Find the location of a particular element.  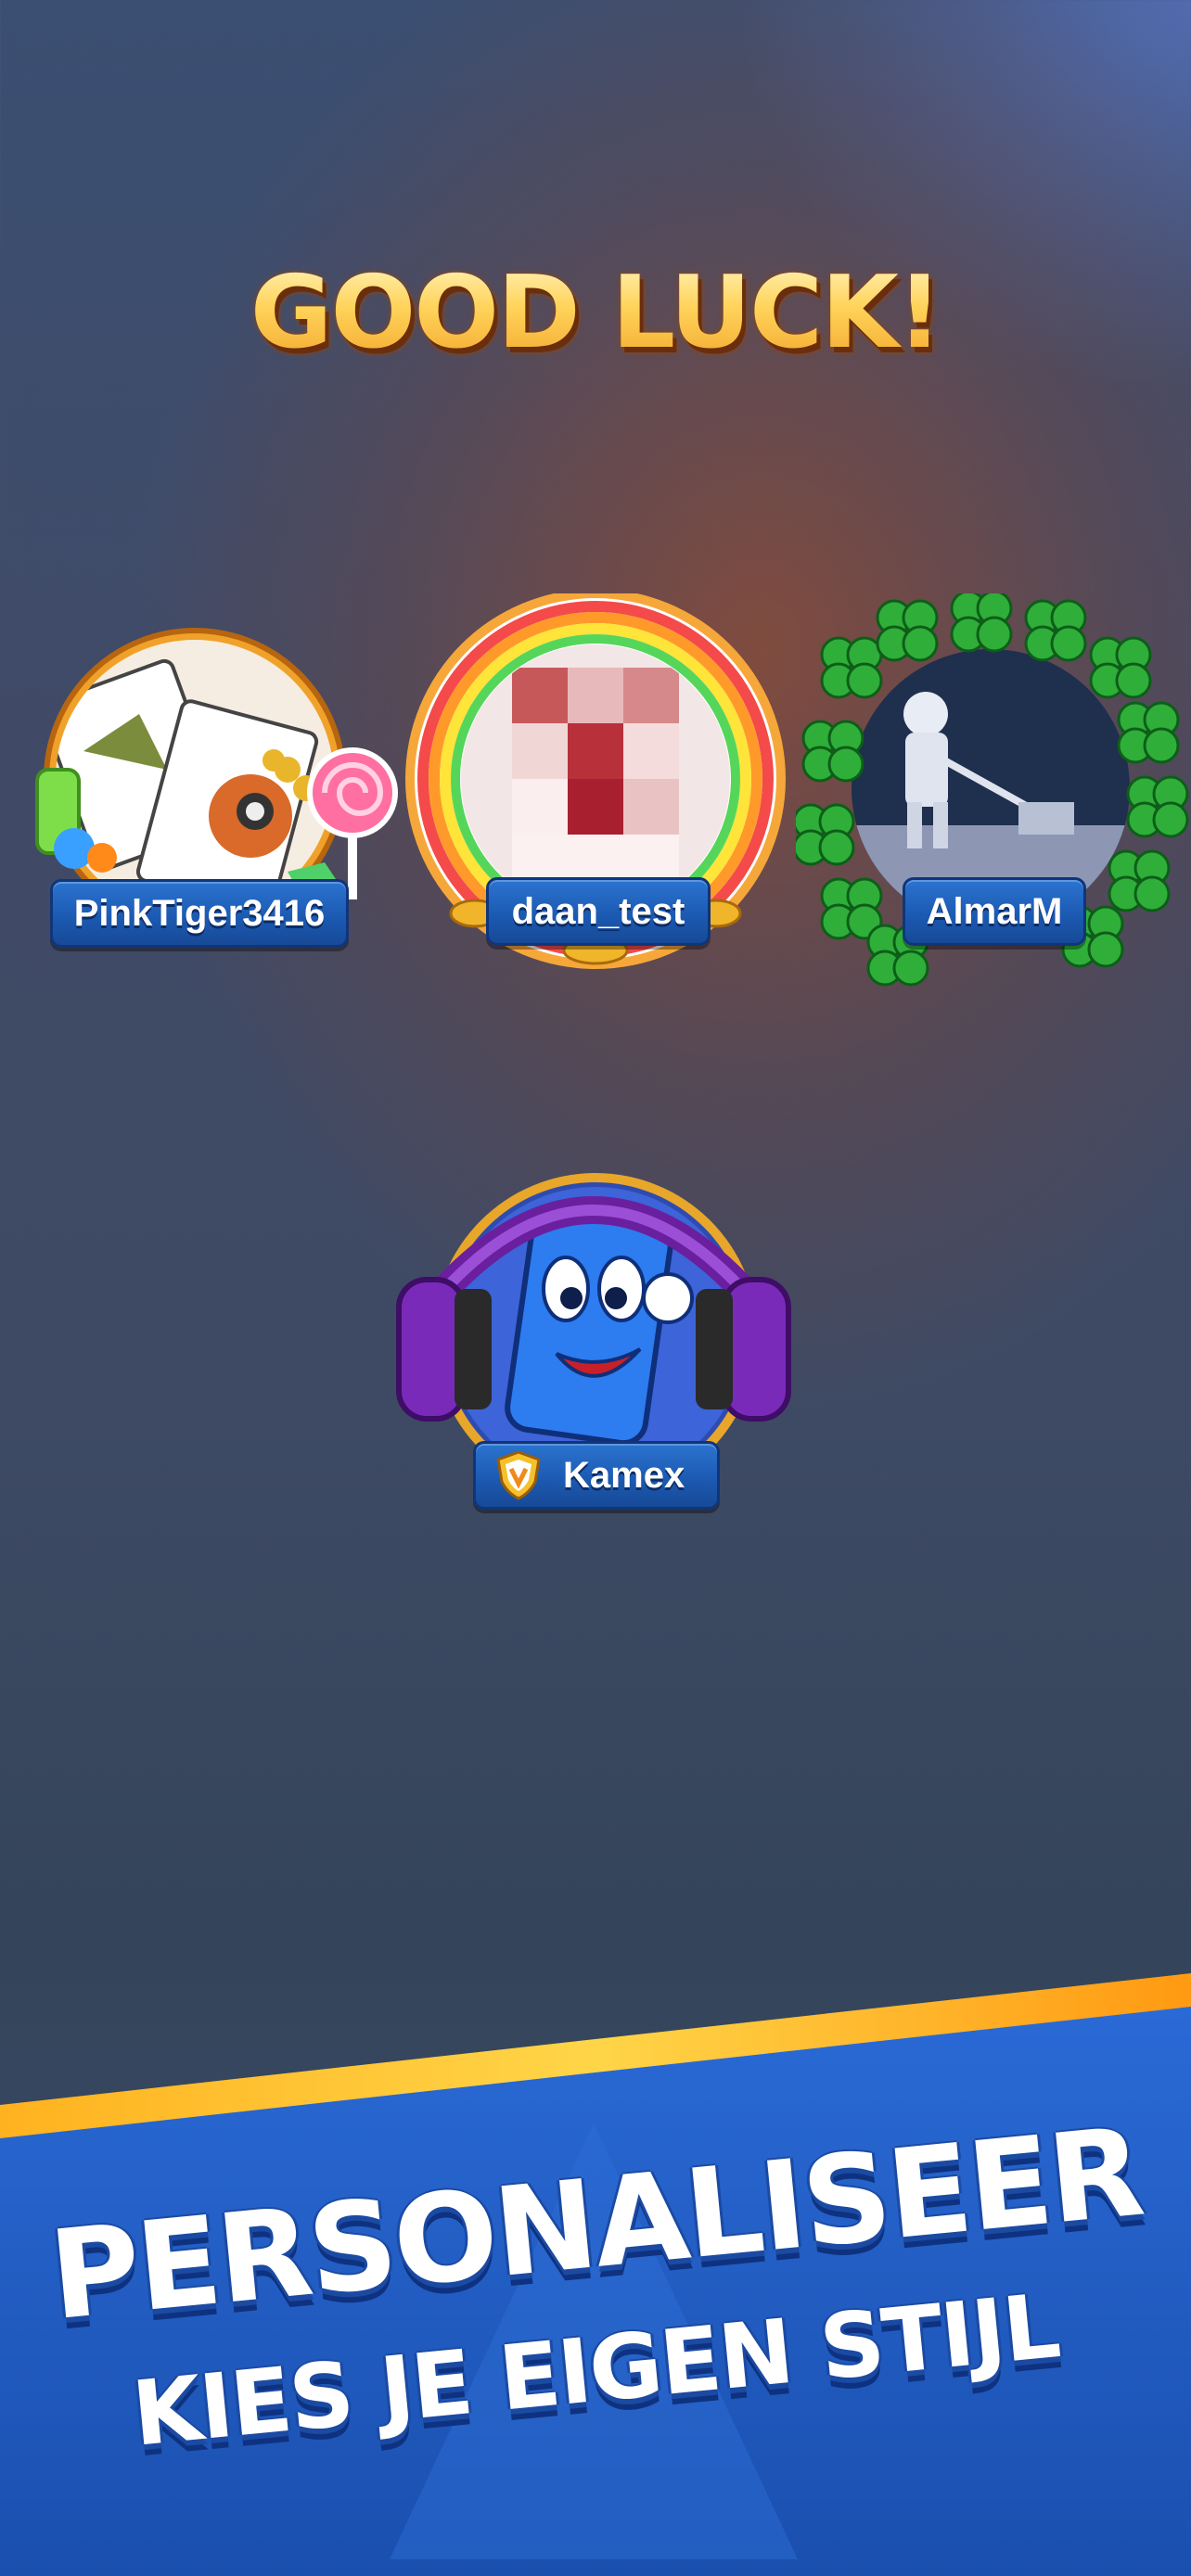

player-avatar-almarm: AlmarM is located at coordinates (993, 793).